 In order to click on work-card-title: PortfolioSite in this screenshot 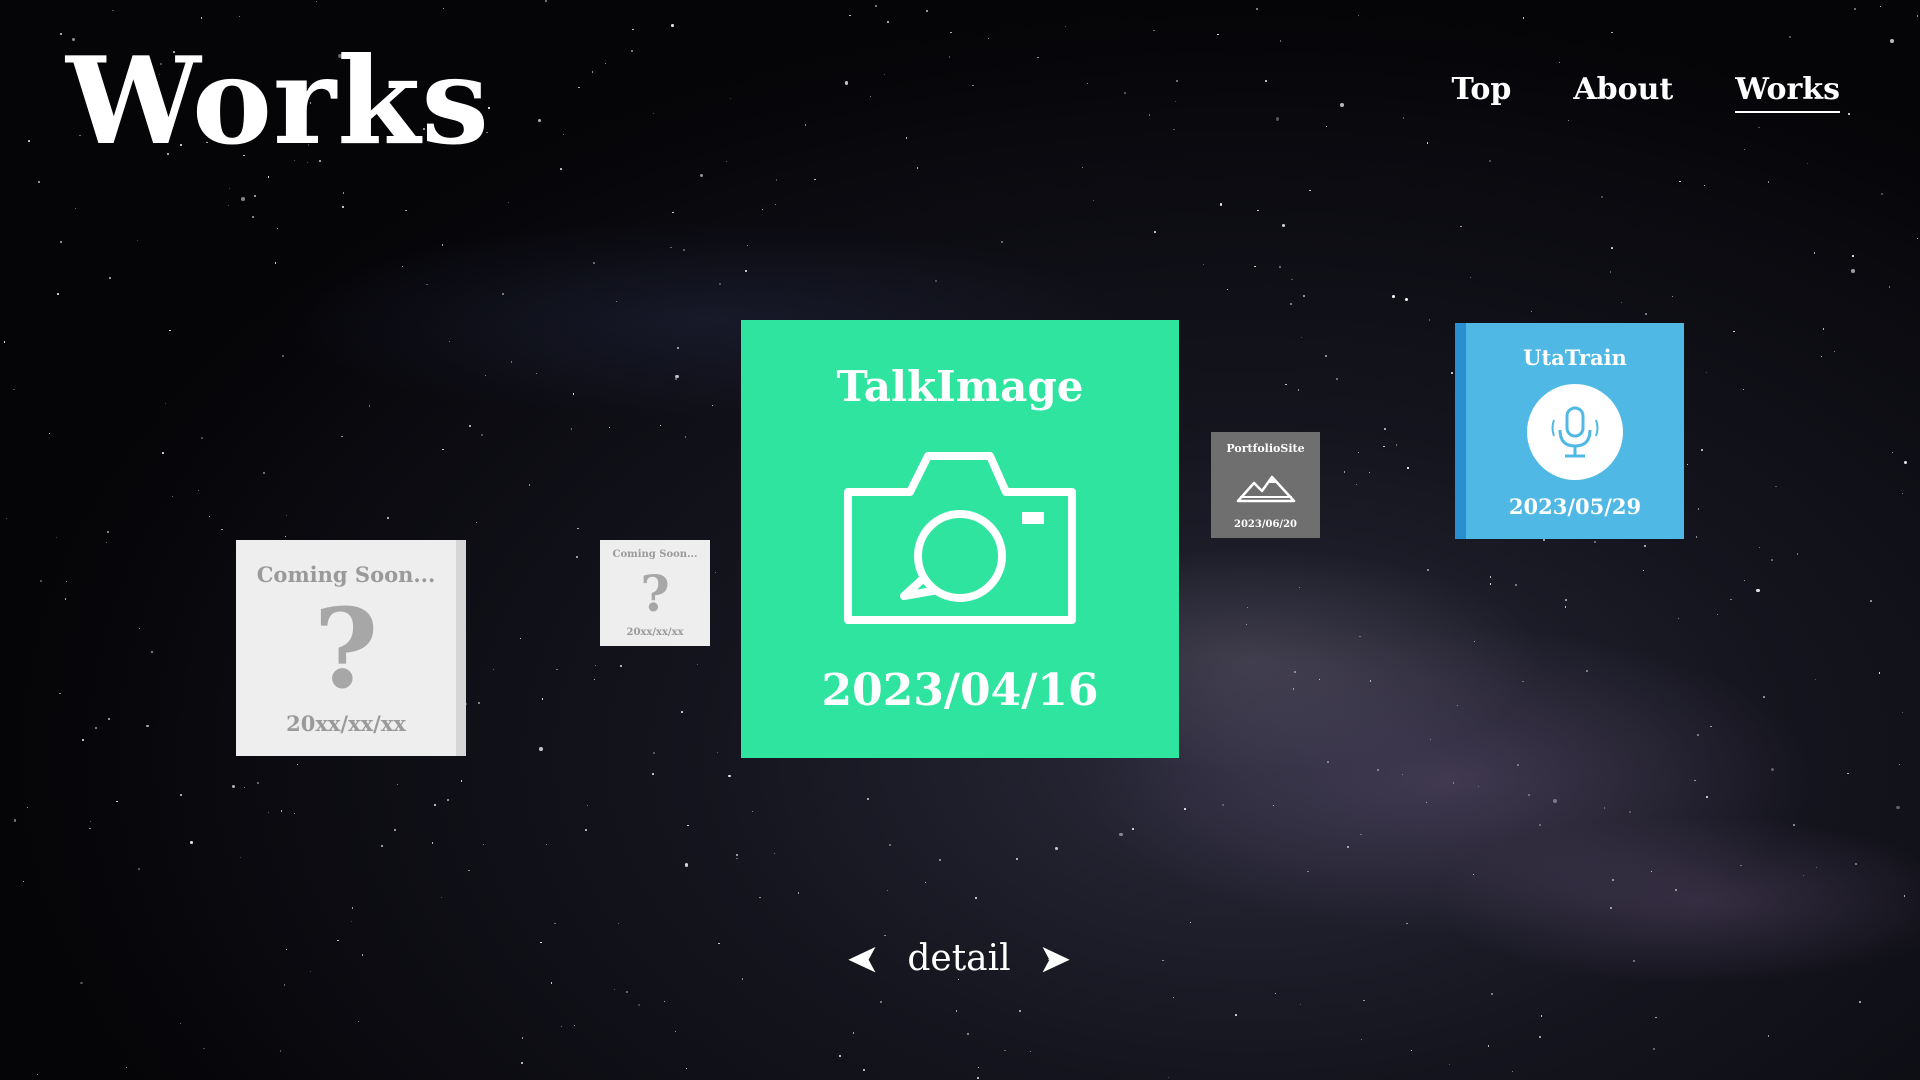, I will do `click(1265, 448)`.